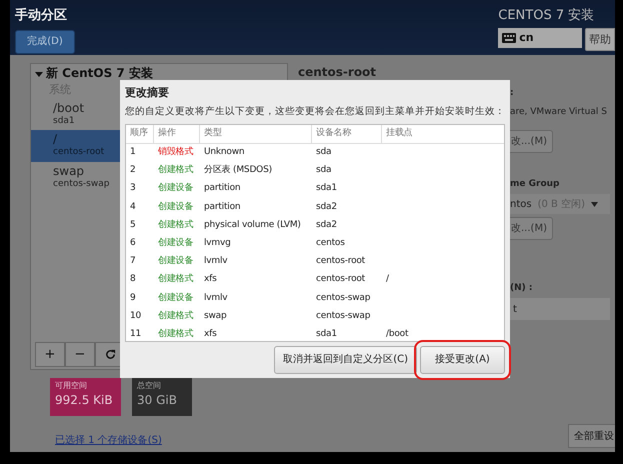  What do you see at coordinates (147, 93) in the screenshot?
I see `dialog-title: 更改摘要` at bounding box center [147, 93].